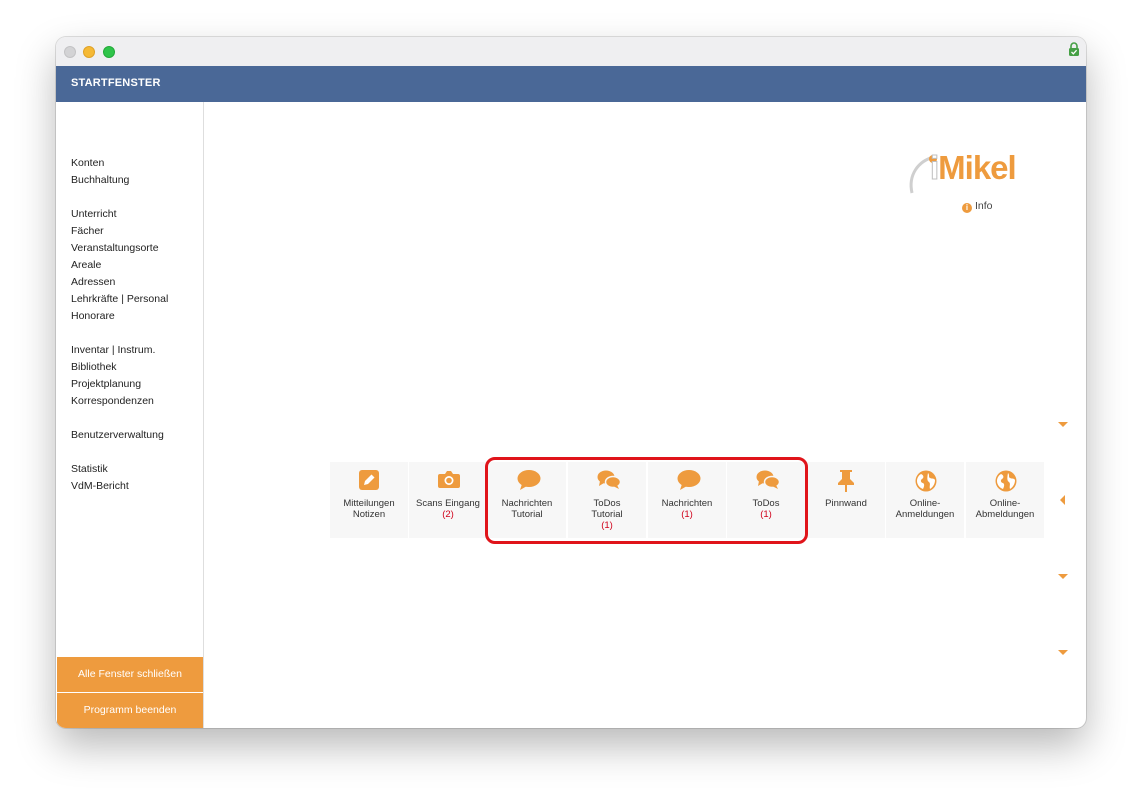 The image size is (1142, 802). Describe the element at coordinates (967, 208) in the screenshot. I see `info-icon: i` at that location.